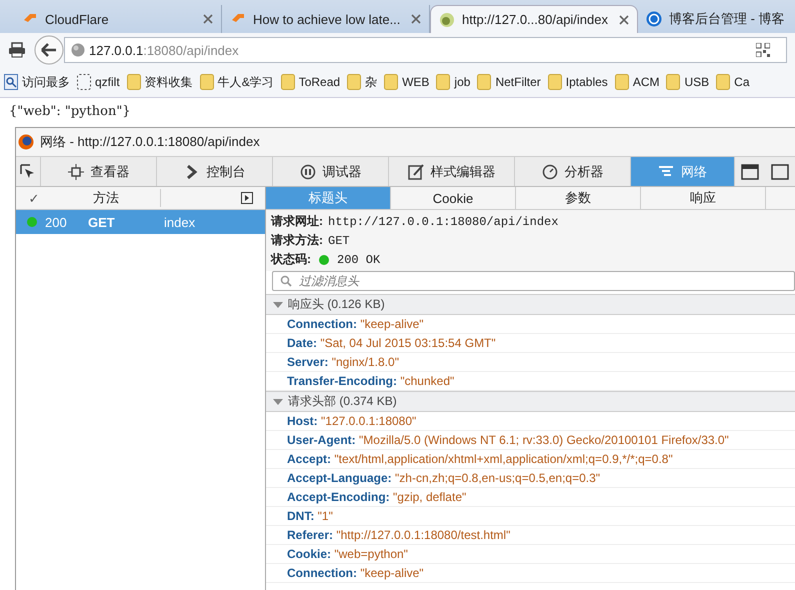 This screenshot has height=590, width=795. Describe the element at coordinates (703, 198) in the screenshot. I see `detail-tab: 响应` at that location.